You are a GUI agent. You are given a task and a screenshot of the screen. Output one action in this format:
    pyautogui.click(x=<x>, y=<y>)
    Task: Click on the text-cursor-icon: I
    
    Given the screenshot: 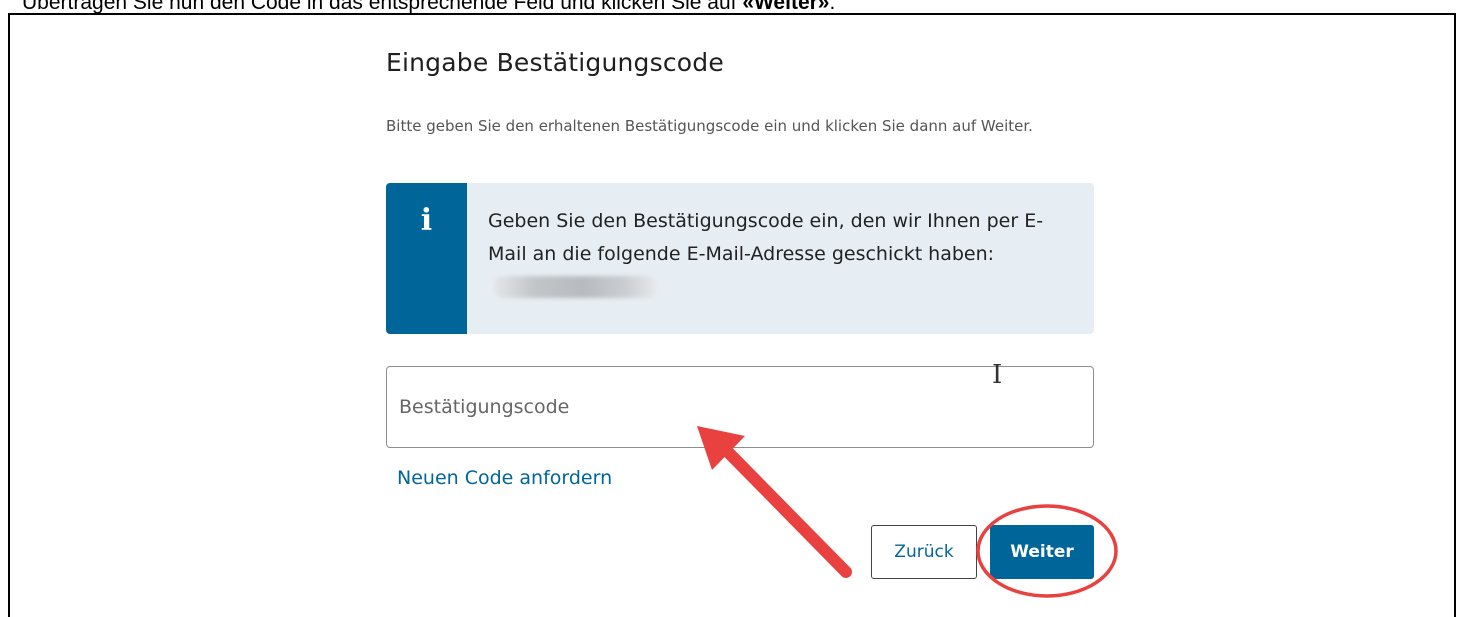 What is the action you would take?
    pyautogui.click(x=997, y=375)
    